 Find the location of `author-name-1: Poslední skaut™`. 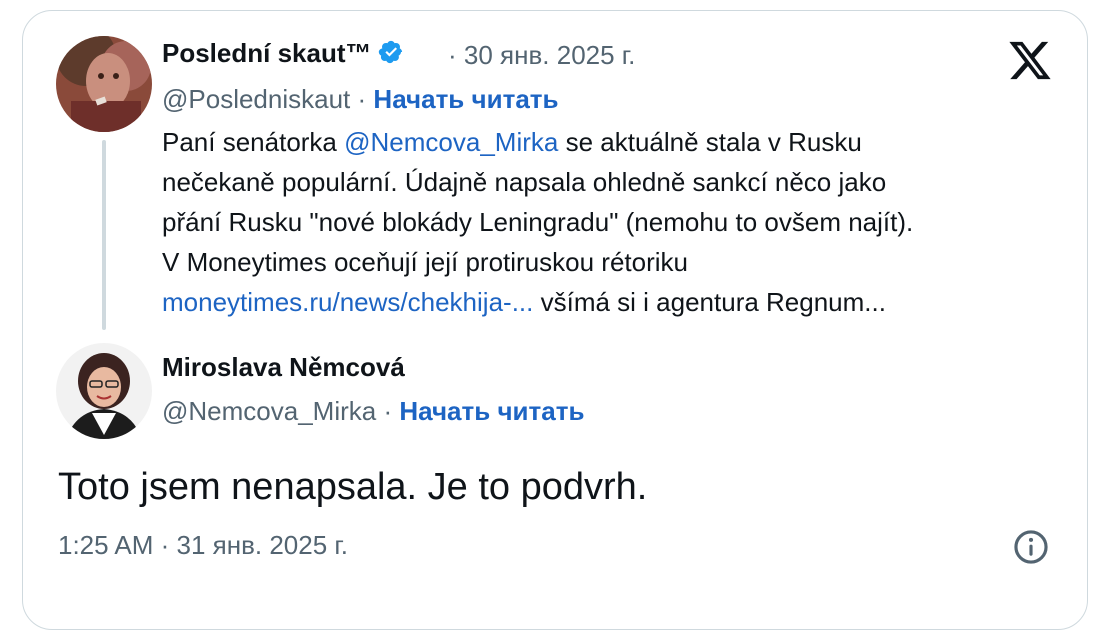

author-name-1: Poslední skaut™ is located at coordinates (283, 55).